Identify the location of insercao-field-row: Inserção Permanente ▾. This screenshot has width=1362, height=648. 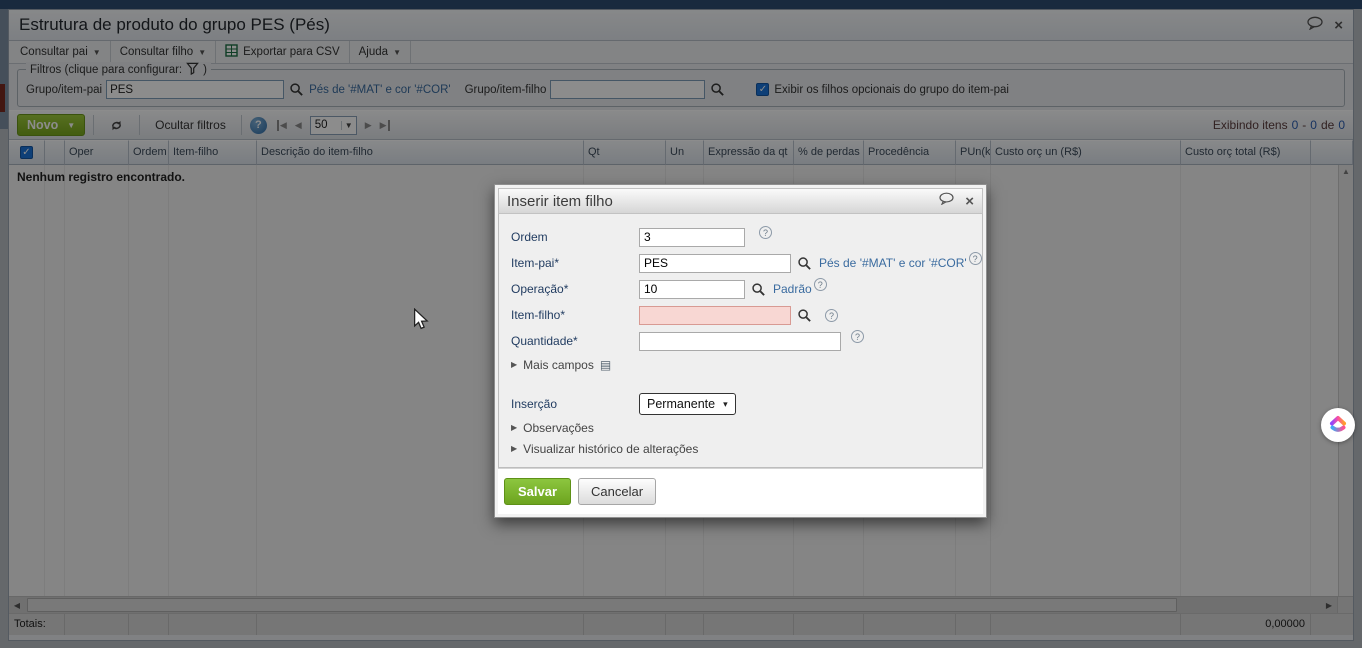
(740, 404).